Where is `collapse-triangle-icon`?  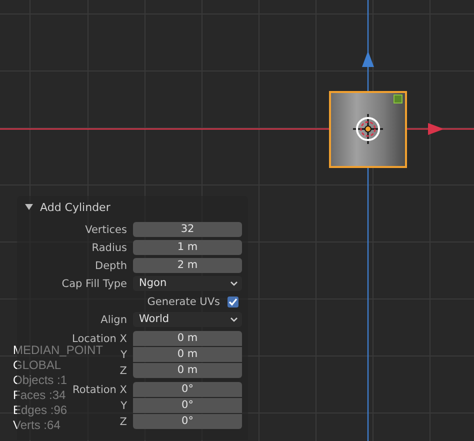 collapse-triangle-icon is located at coordinates (29, 207).